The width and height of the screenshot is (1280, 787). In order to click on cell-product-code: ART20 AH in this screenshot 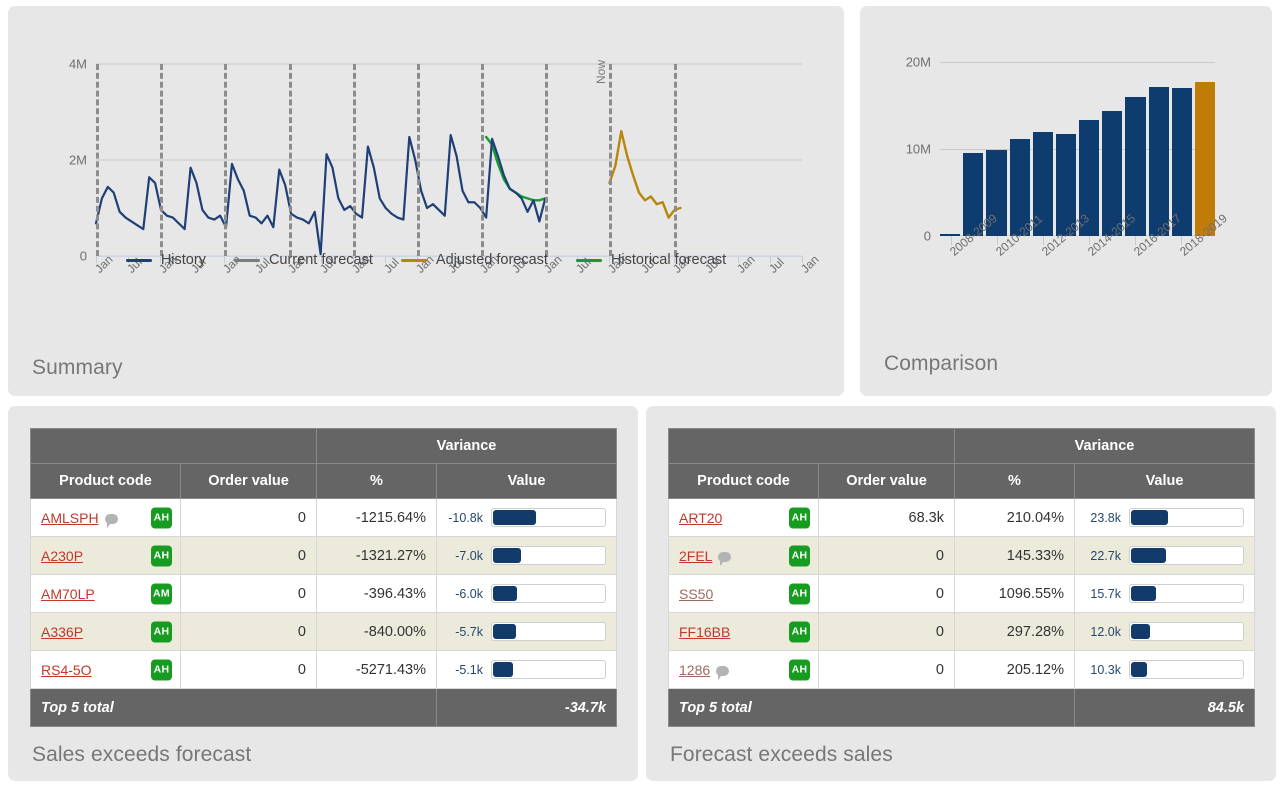, I will do `click(743, 517)`.